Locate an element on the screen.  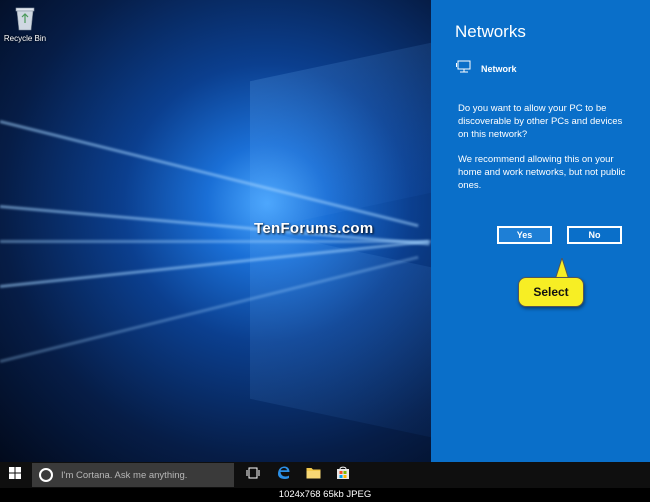
windows-start-icon is located at coordinates (15, 475).